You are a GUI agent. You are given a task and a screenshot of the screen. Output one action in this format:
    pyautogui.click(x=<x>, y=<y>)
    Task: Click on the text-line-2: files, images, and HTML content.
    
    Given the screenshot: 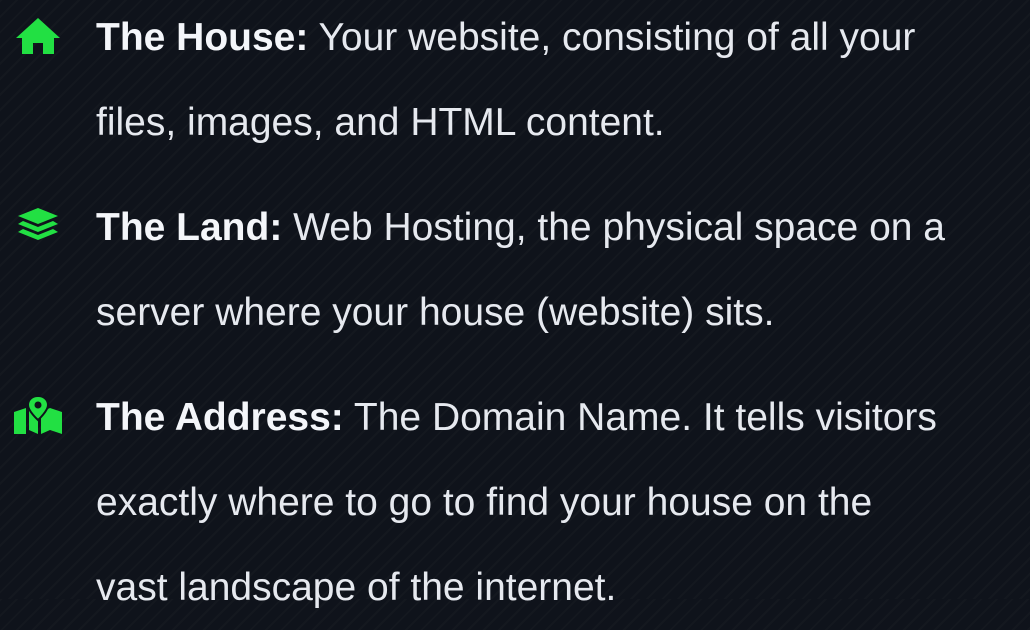 What is the action you would take?
    pyautogui.click(x=380, y=122)
    